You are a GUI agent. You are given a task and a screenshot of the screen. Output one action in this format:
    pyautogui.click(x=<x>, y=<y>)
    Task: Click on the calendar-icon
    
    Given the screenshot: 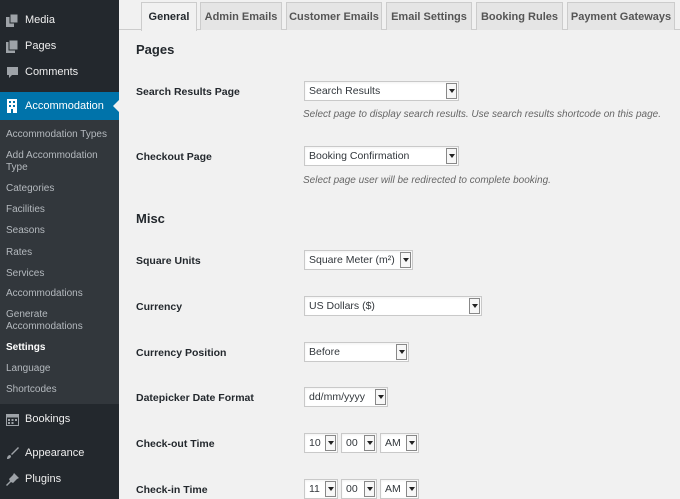 What is the action you would take?
    pyautogui.click(x=12, y=419)
    